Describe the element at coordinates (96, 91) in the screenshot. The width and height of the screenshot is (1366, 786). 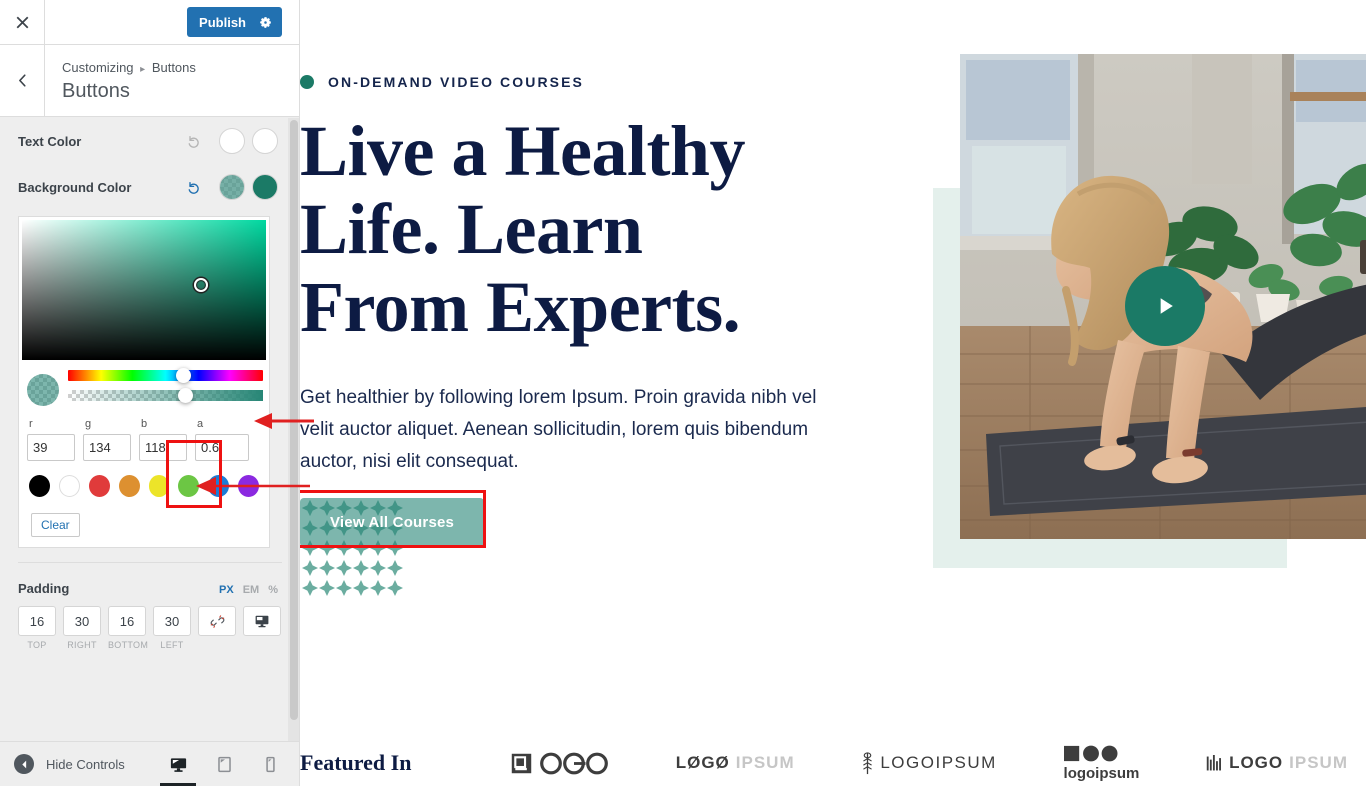
I see `page-title: Buttons` at that location.